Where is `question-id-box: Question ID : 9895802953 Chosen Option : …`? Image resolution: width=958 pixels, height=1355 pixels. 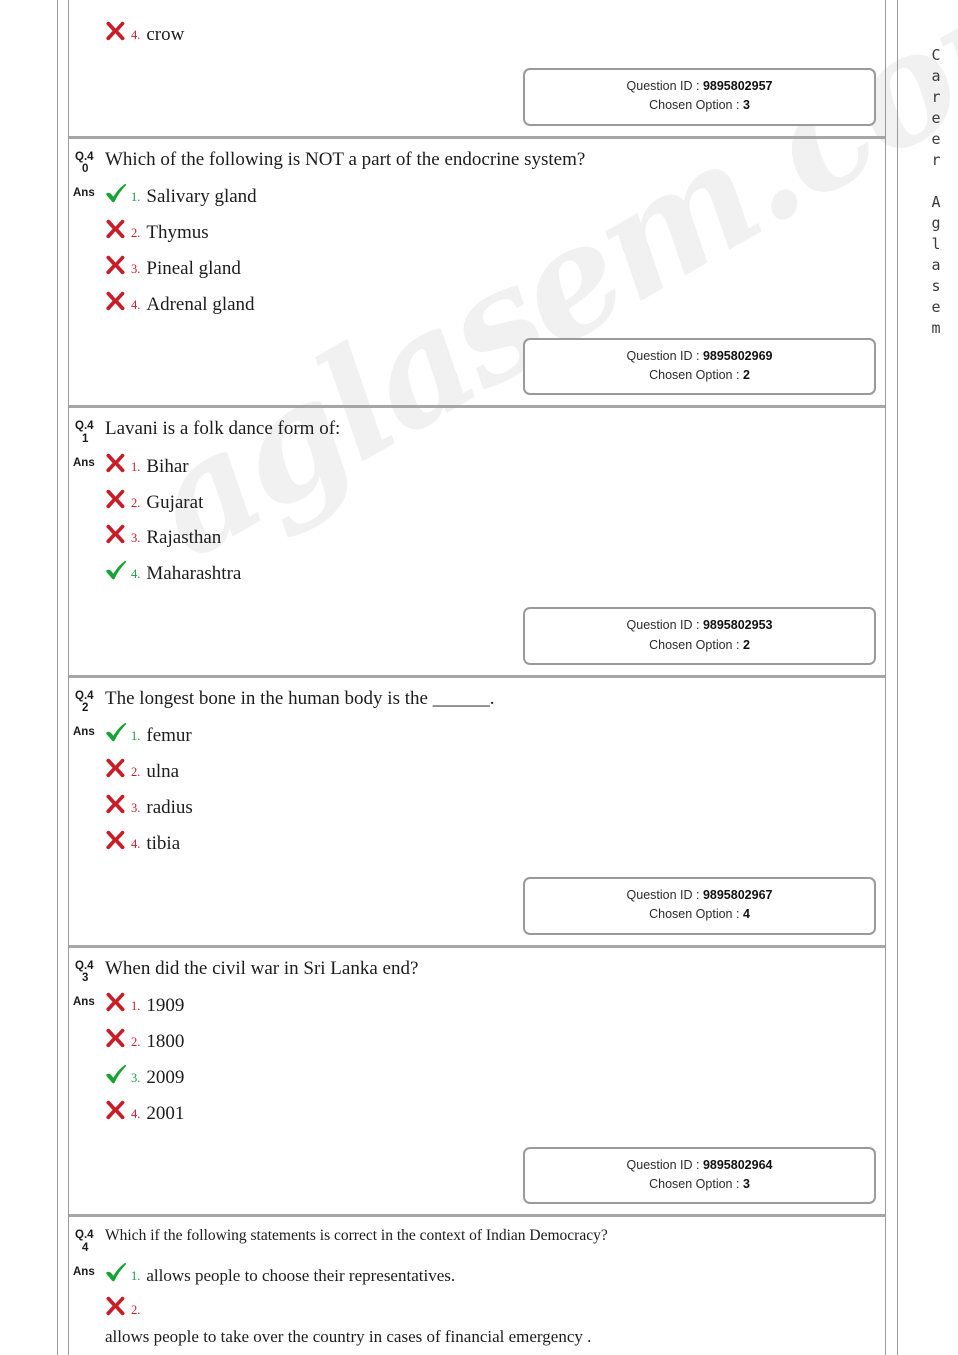
question-id-box: Question ID : 9895802953 Chosen Option : … is located at coordinates (699, 636).